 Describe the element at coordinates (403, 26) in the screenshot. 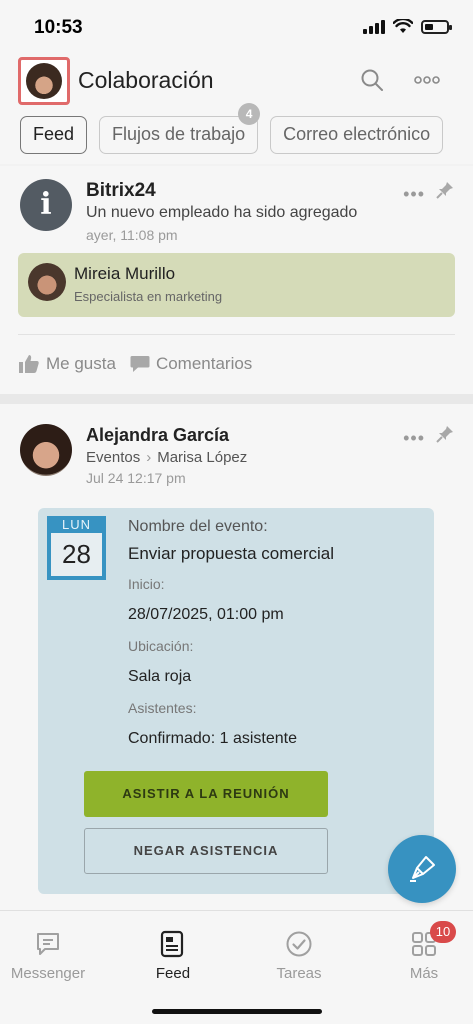

I see `wifi-icon` at that location.